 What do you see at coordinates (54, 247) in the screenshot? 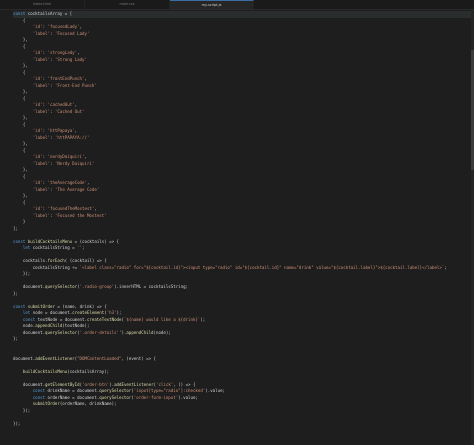
I see `code-token: cocktailsString =` at bounding box center [54, 247].